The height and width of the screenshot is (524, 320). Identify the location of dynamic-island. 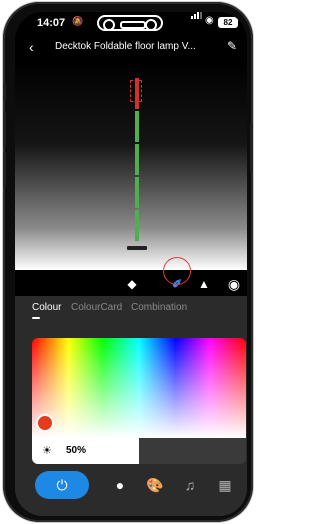
(130, 23).